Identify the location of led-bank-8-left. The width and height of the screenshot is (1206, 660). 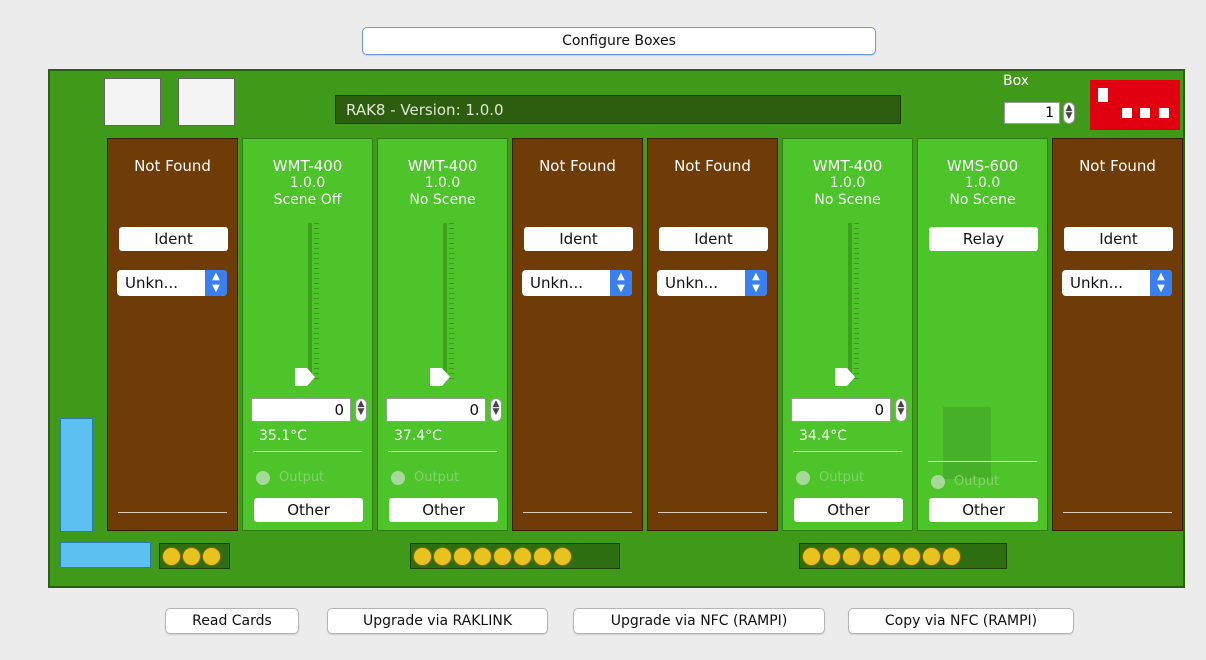
(515, 556).